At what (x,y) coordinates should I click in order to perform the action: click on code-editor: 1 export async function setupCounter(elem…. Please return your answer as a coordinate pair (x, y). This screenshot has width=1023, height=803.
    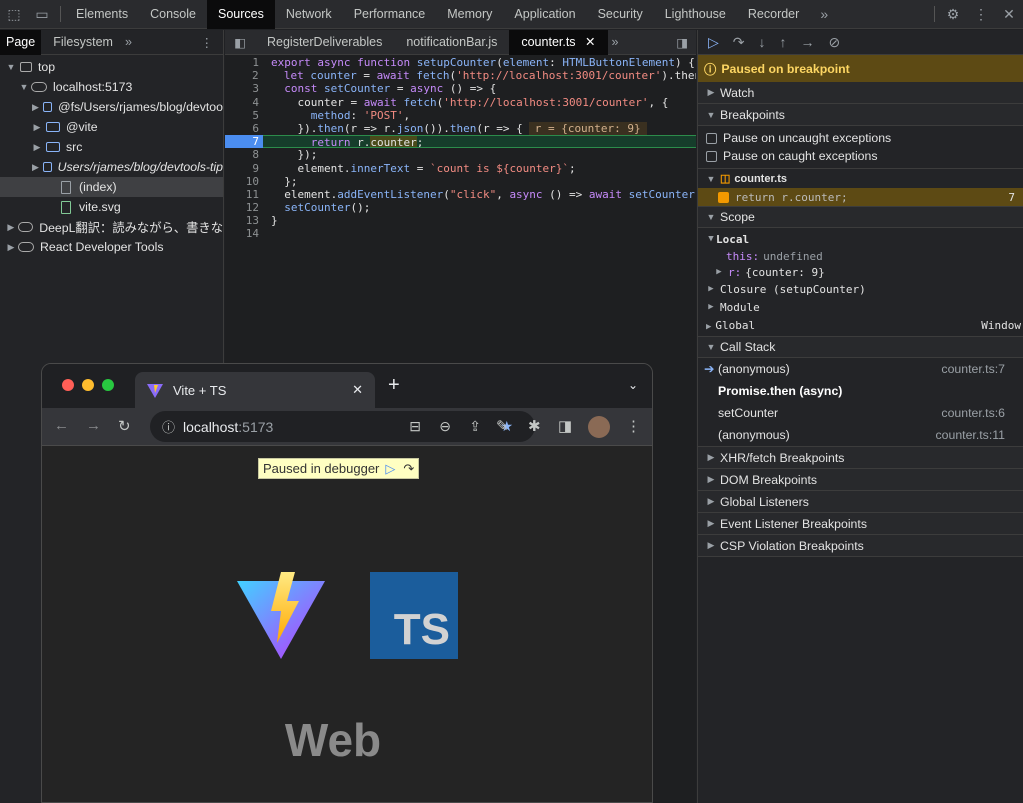
    Looking at the image, I should click on (460, 148).